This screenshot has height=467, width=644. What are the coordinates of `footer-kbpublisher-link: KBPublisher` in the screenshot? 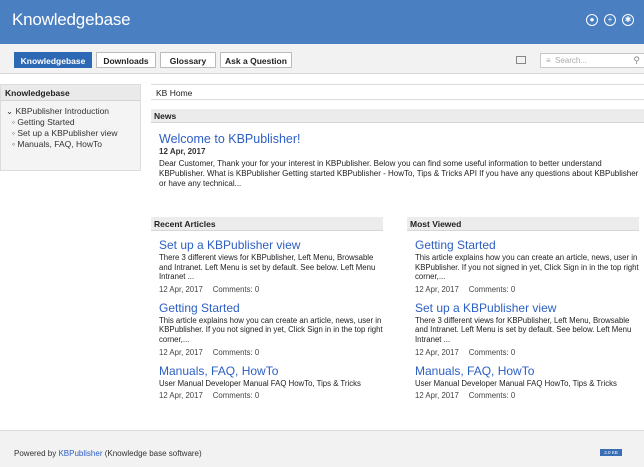 It's located at (80, 453).